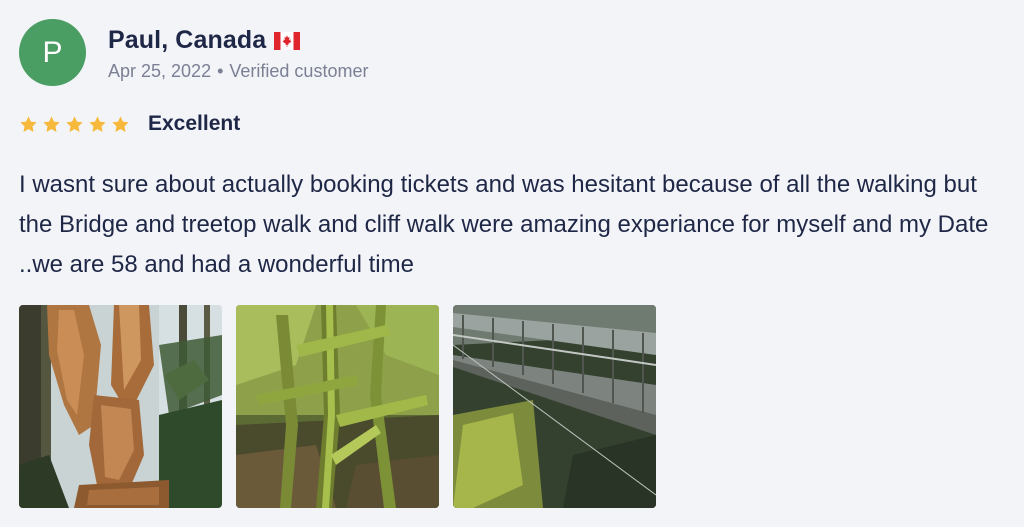  Describe the element at coordinates (52, 52) in the screenshot. I see `avatar: P` at that location.